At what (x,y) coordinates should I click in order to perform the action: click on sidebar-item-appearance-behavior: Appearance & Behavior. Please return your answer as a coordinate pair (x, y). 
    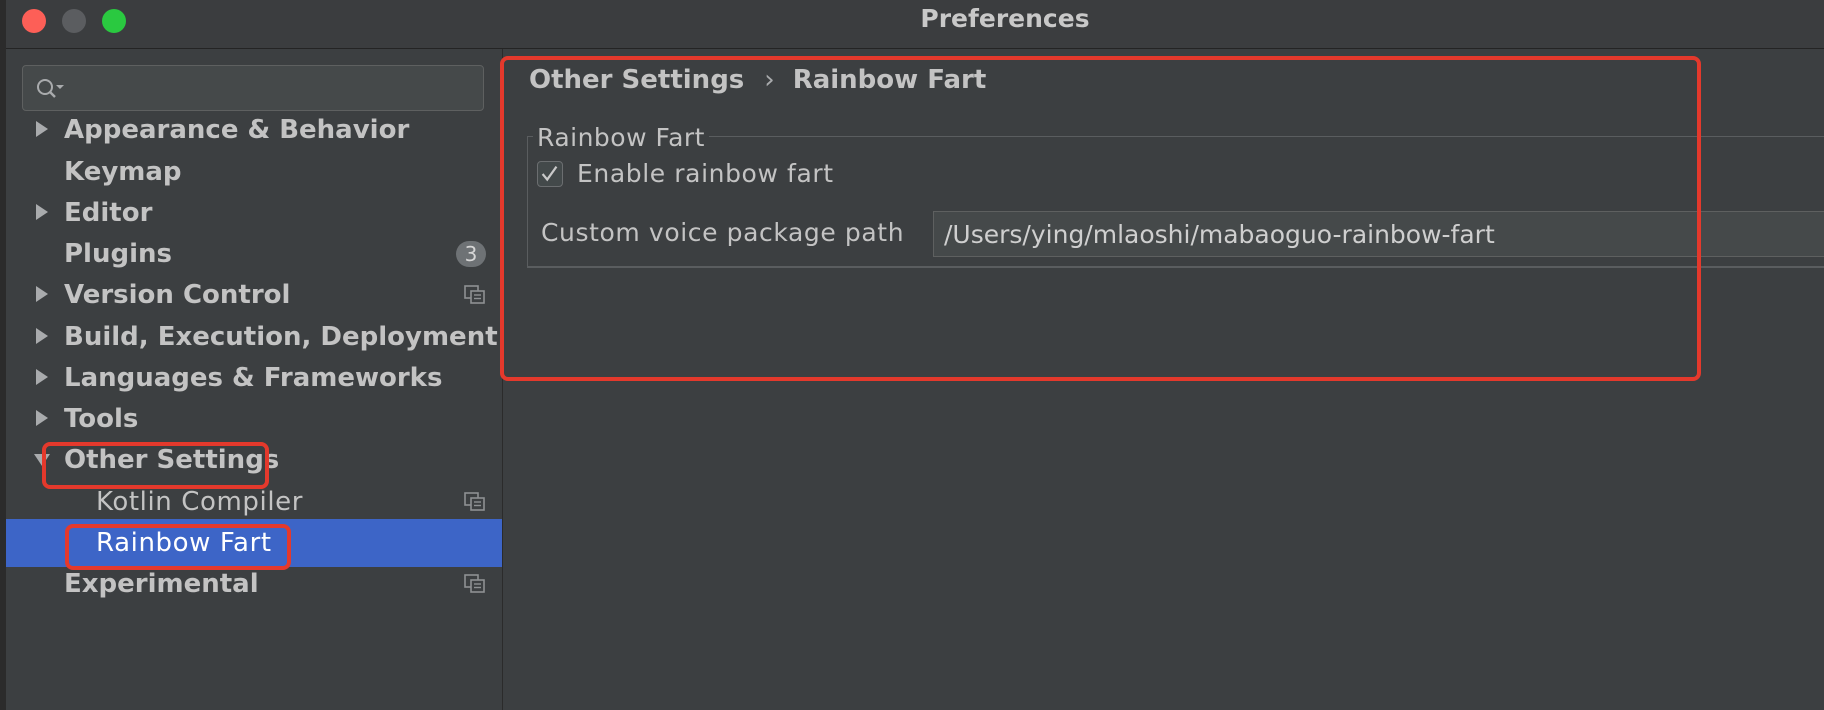
    Looking at the image, I should click on (254, 130).